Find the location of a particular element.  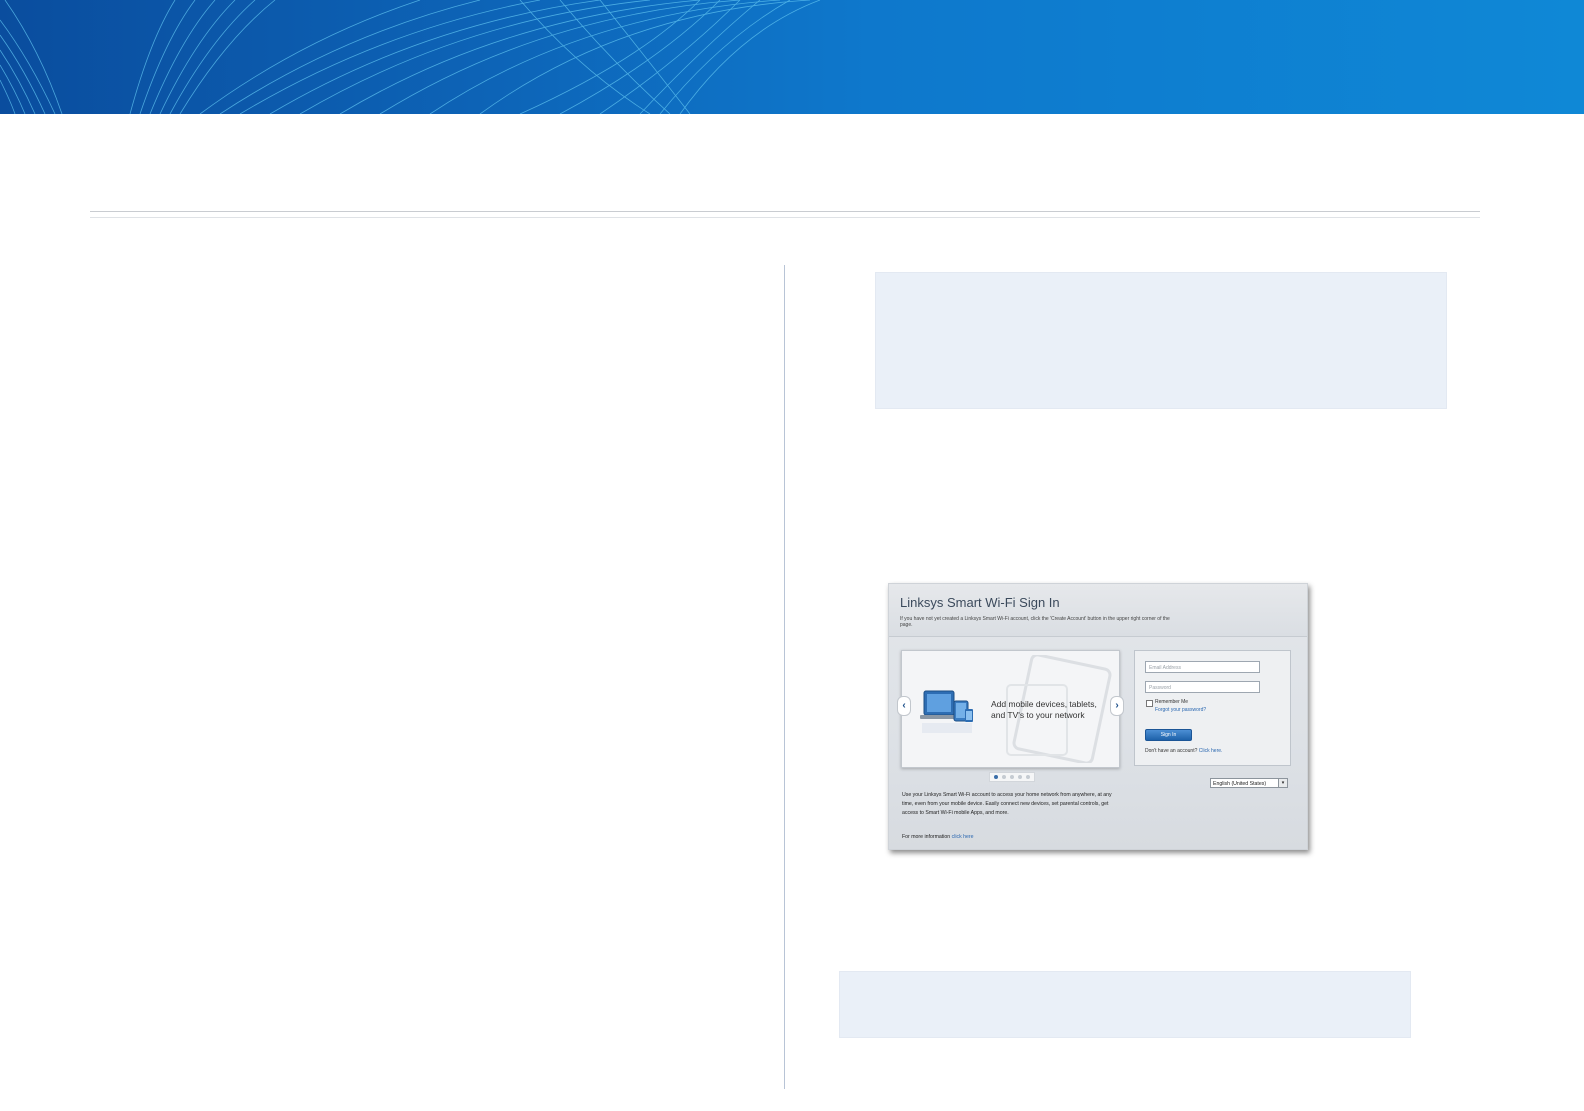

chevron-right-icon: › is located at coordinates (1117, 705).